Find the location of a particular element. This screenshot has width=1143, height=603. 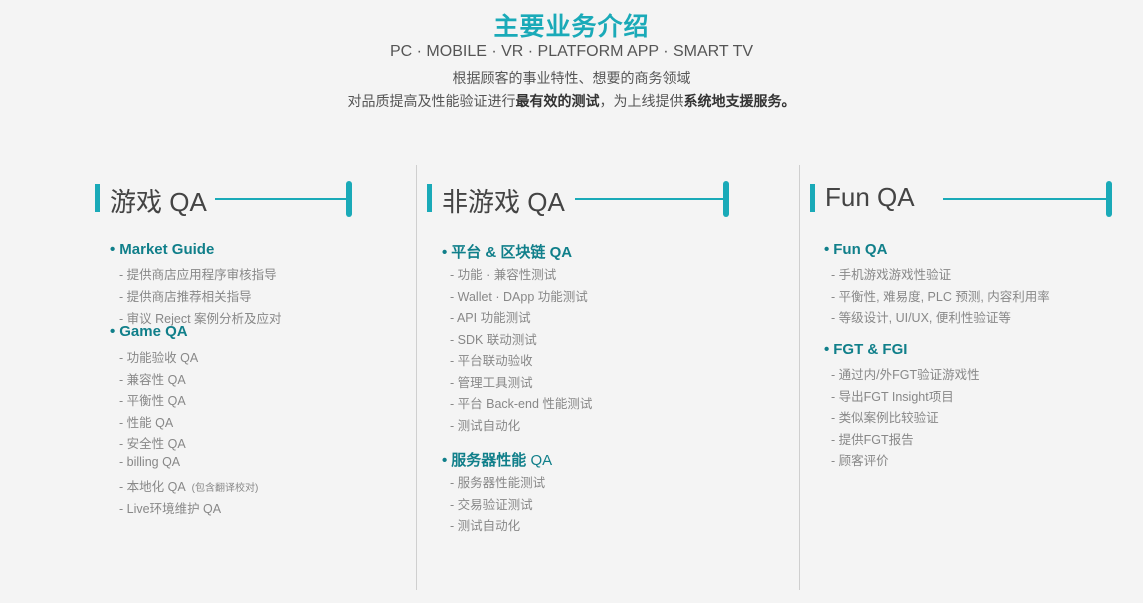

section-title-text: Market Guide is located at coordinates (167, 249).